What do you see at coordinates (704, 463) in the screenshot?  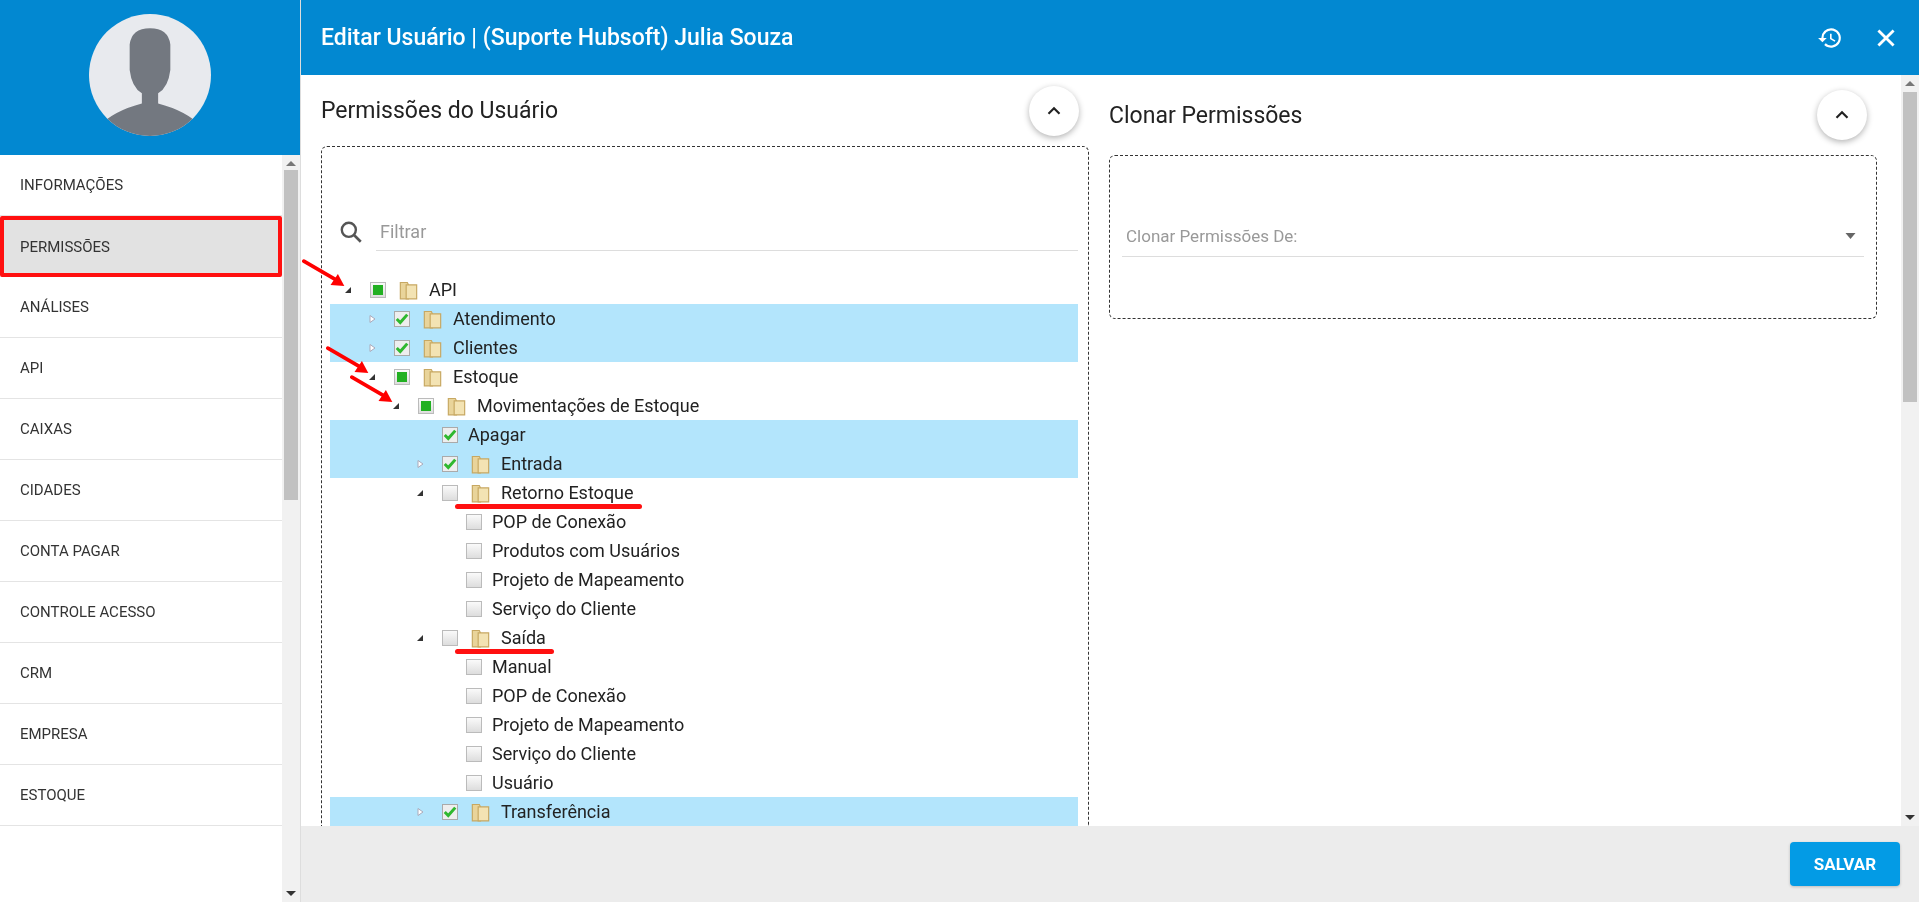 I see `tree-row: Entrada` at bounding box center [704, 463].